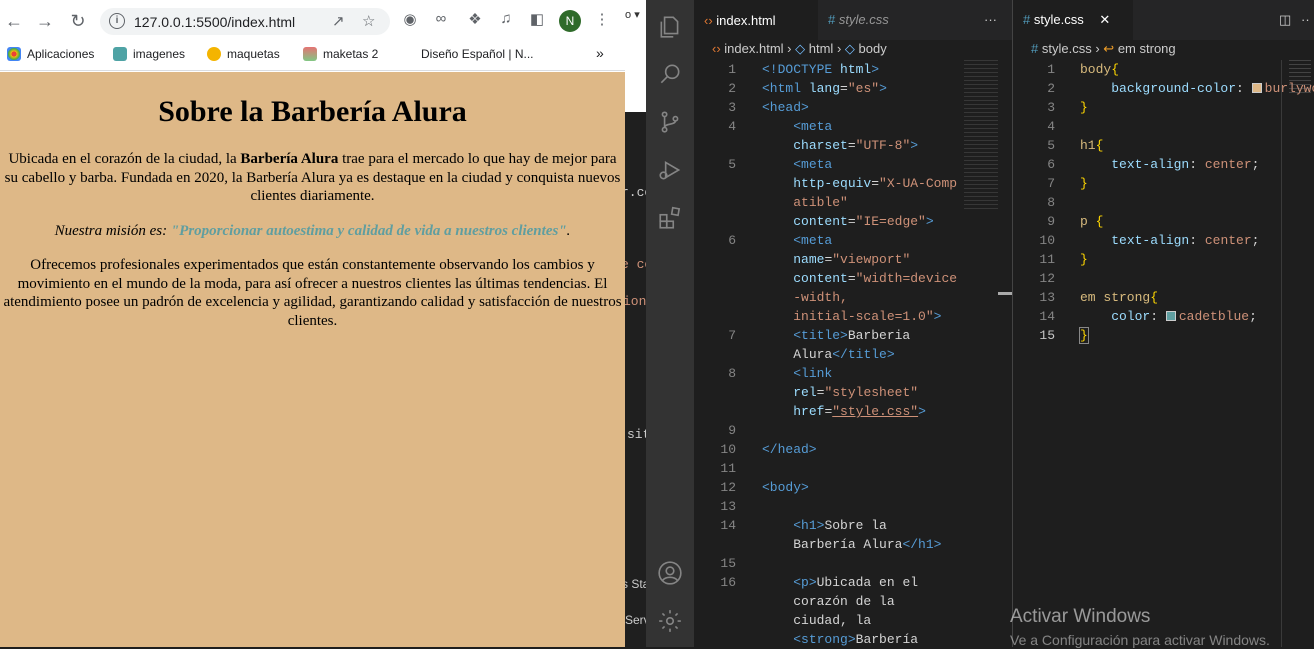 The width and height of the screenshot is (1314, 649). I want to click on more-actions-icon: ··, so click(1302, 20).